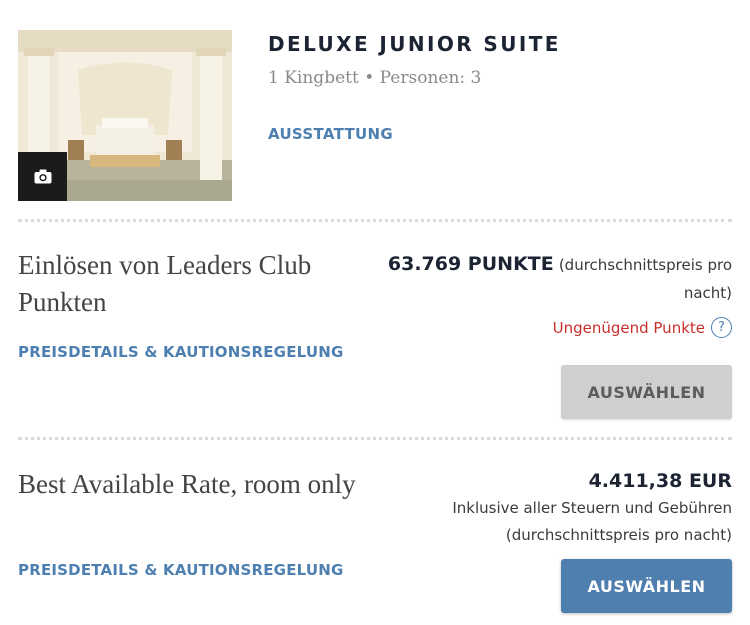 The image size is (750, 625). I want to click on gallery-button, so click(42, 176).